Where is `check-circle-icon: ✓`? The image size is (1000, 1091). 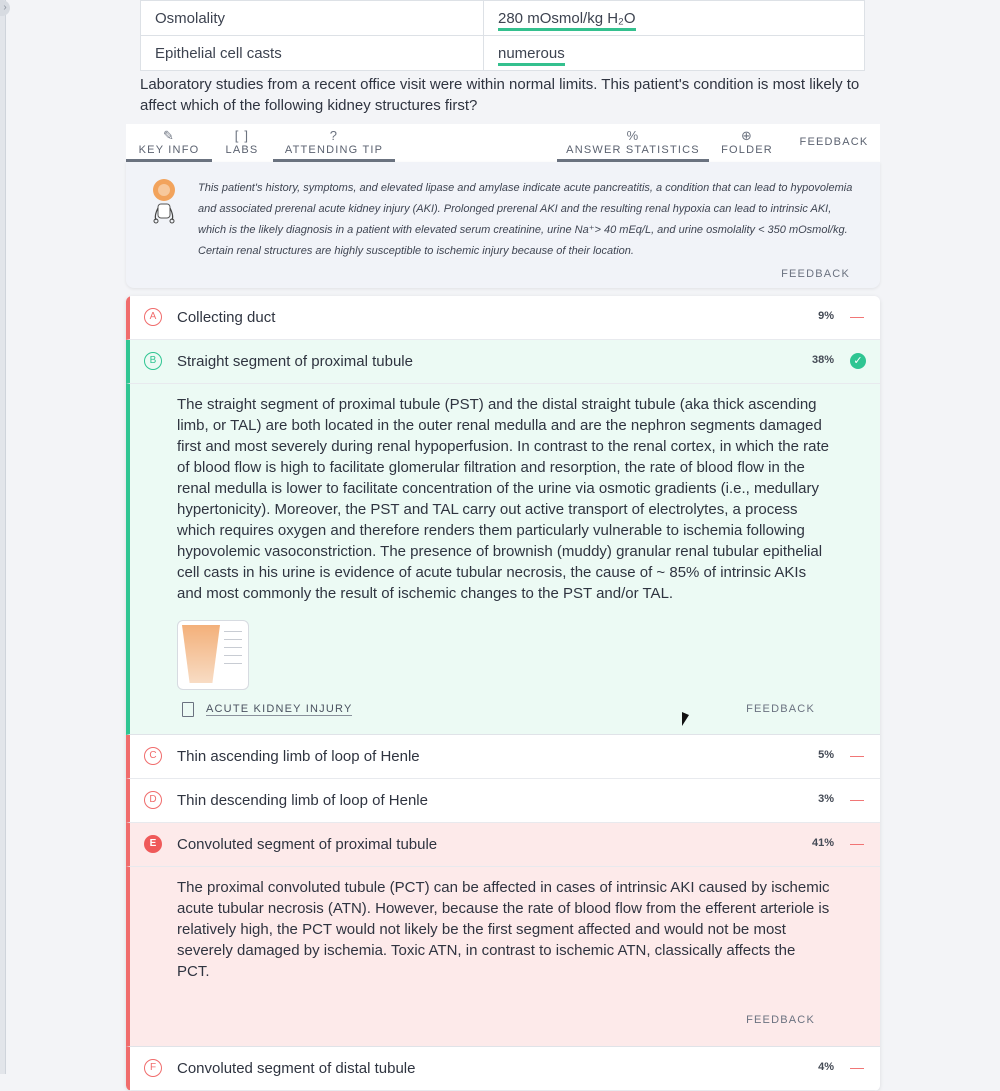
check-circle-icon: ✓ is located at coordinates (858, 361).